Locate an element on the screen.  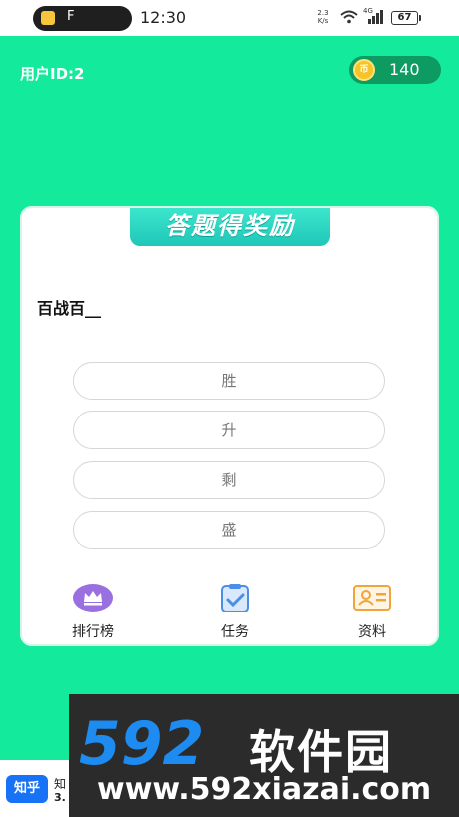
clipboard-check-icon is located at coordinates (235, 598).